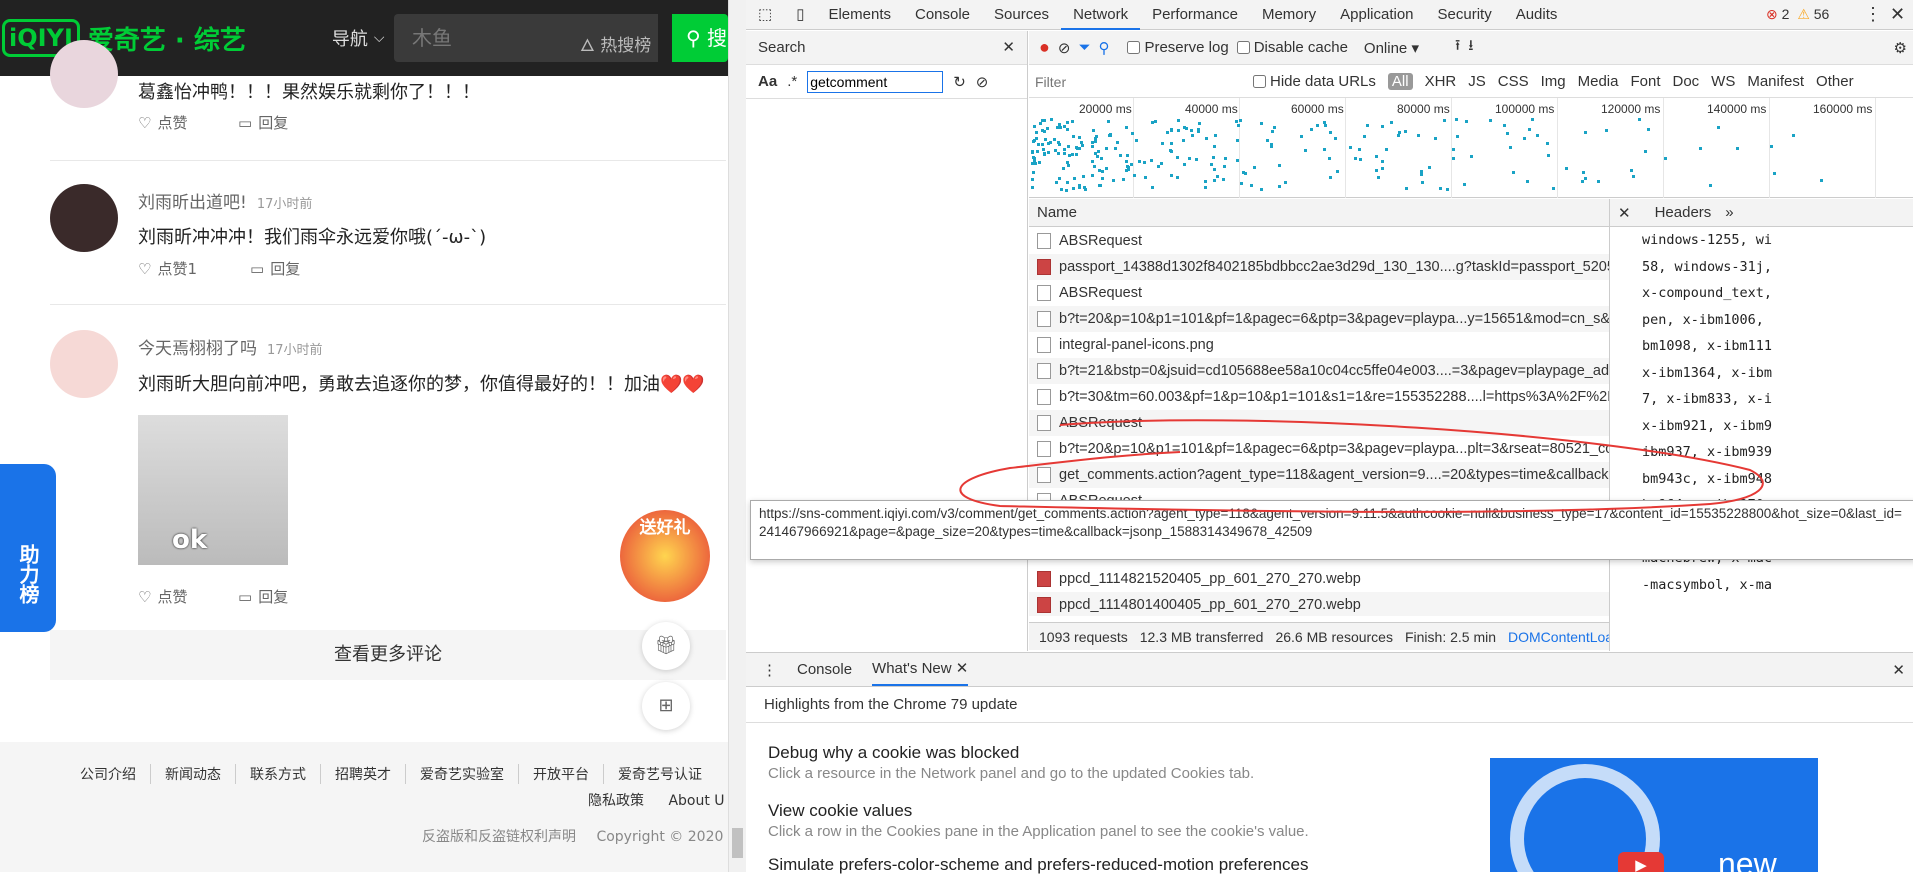  Describe the element at coordinates (1021, 15) in the screenshot. I see `tab-sources: Sources` at that location.